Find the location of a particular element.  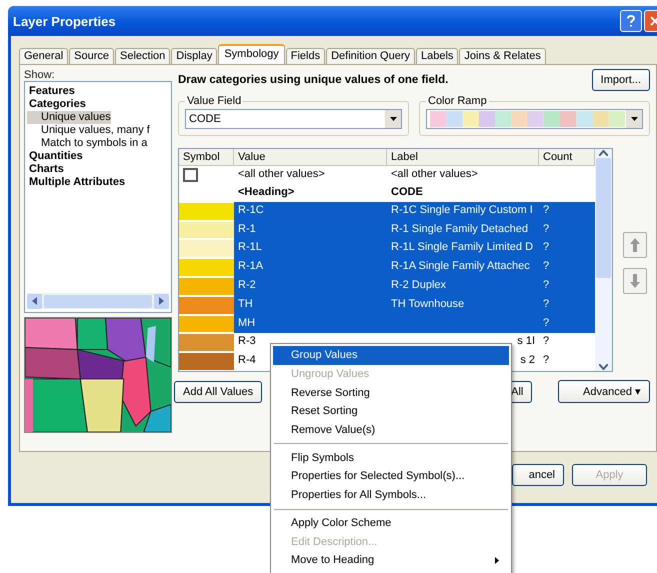

horizontal-scrollbar is located at coordinates (98, 301).